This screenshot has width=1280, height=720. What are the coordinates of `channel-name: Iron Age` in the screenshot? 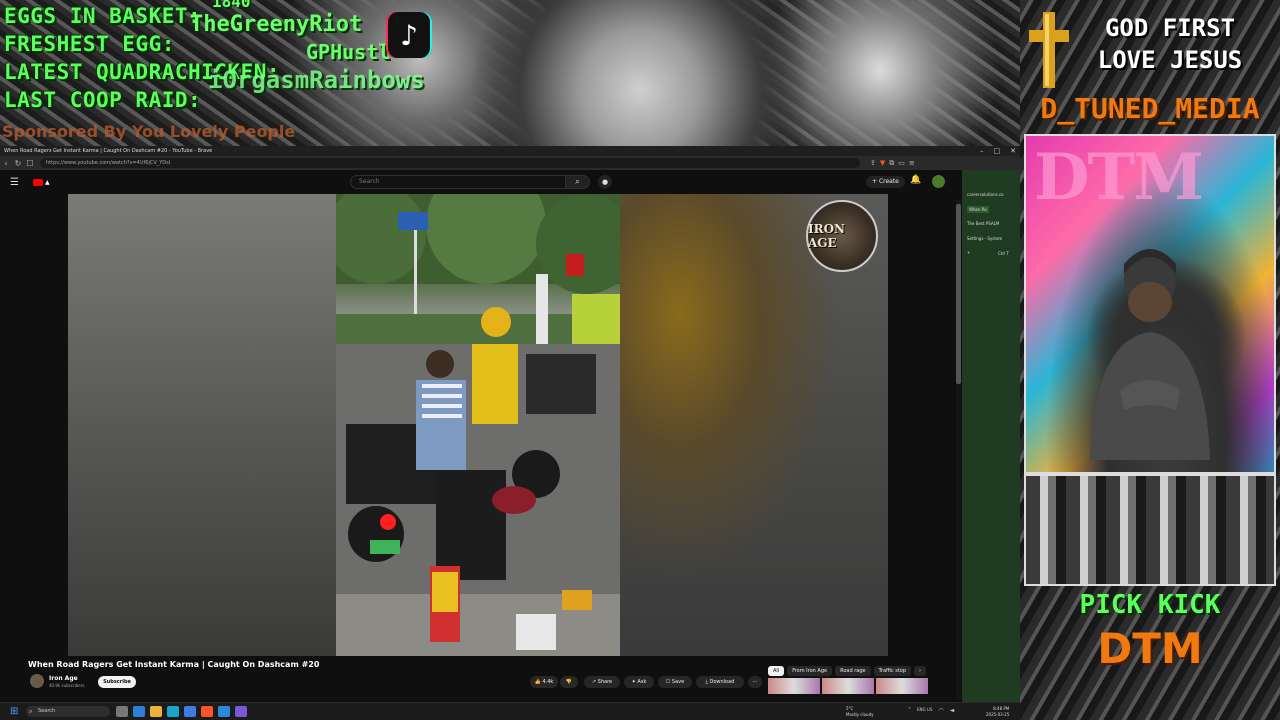 It's located at (63, 678).